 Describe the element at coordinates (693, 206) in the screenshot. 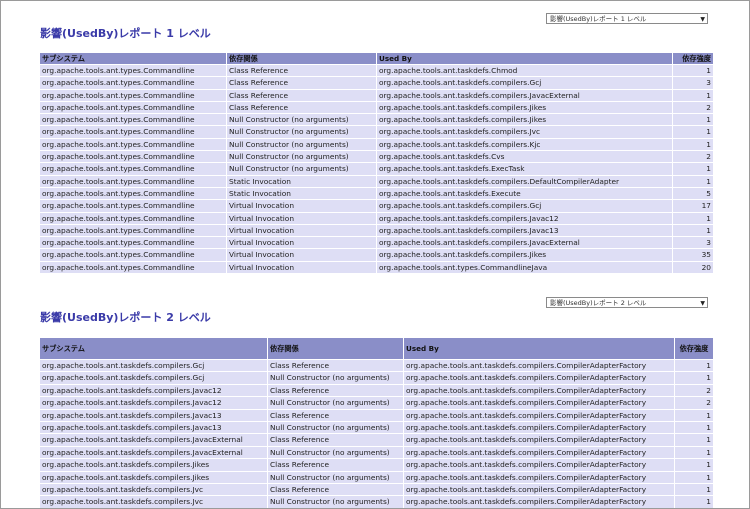

I see `cell-strength: 17` at that location.